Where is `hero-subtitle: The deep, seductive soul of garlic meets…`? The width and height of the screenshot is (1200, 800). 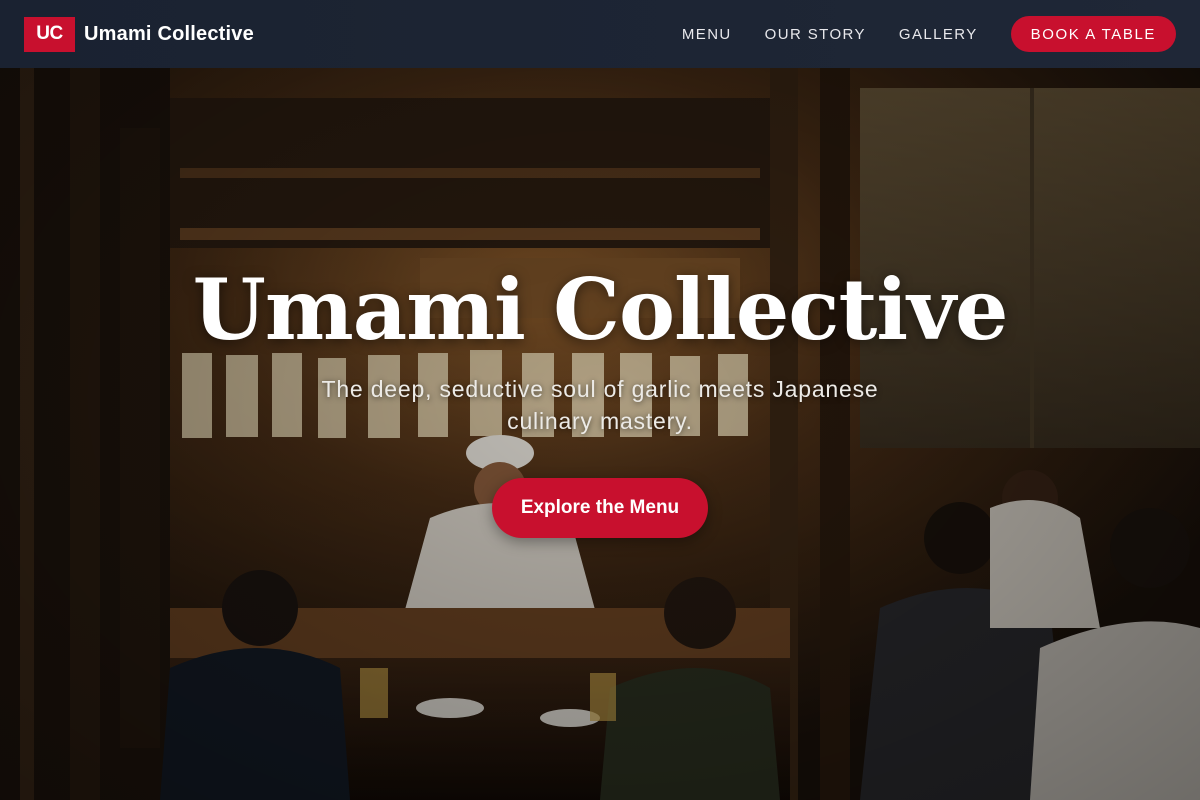 hero-subtitle: The deep, seductive soul of garlic meets… is located at coordinates (600, 405).